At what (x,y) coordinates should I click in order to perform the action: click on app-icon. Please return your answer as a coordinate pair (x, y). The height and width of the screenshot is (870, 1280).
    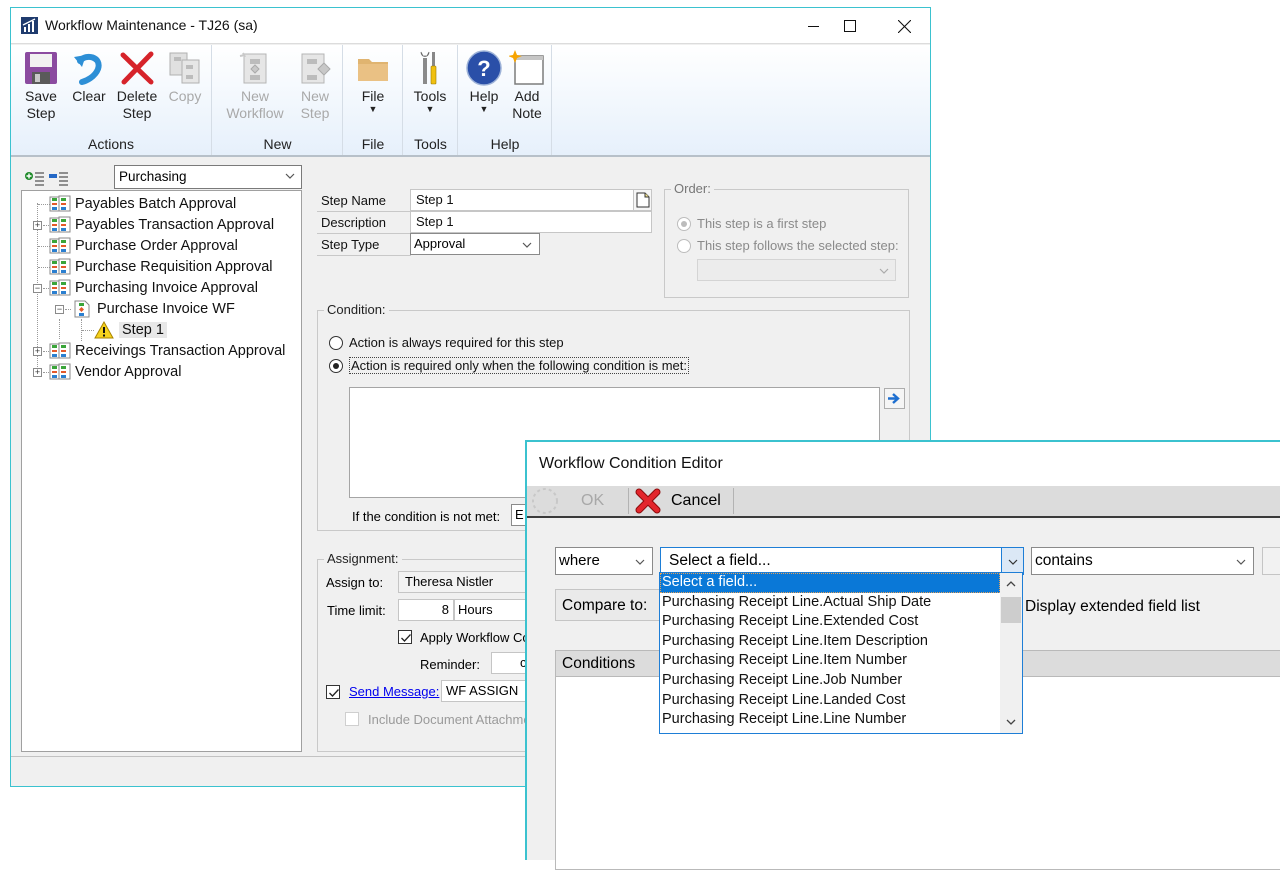
    Looking at the image, I should click on (29, 25).